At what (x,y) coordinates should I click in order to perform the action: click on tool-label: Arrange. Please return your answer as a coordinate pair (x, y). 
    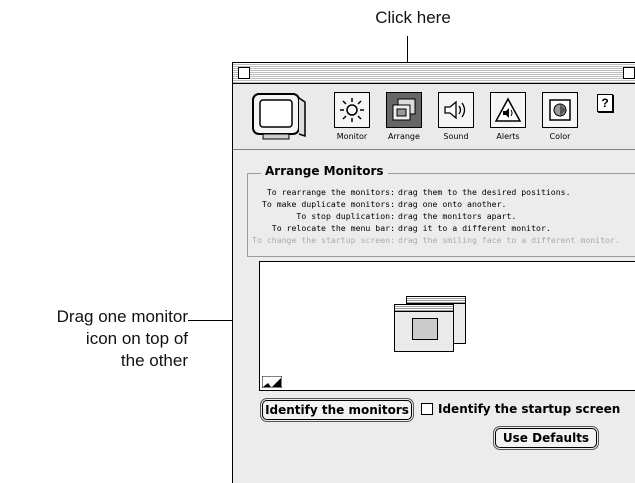
    Looking at the image, I should click on (404, 136).